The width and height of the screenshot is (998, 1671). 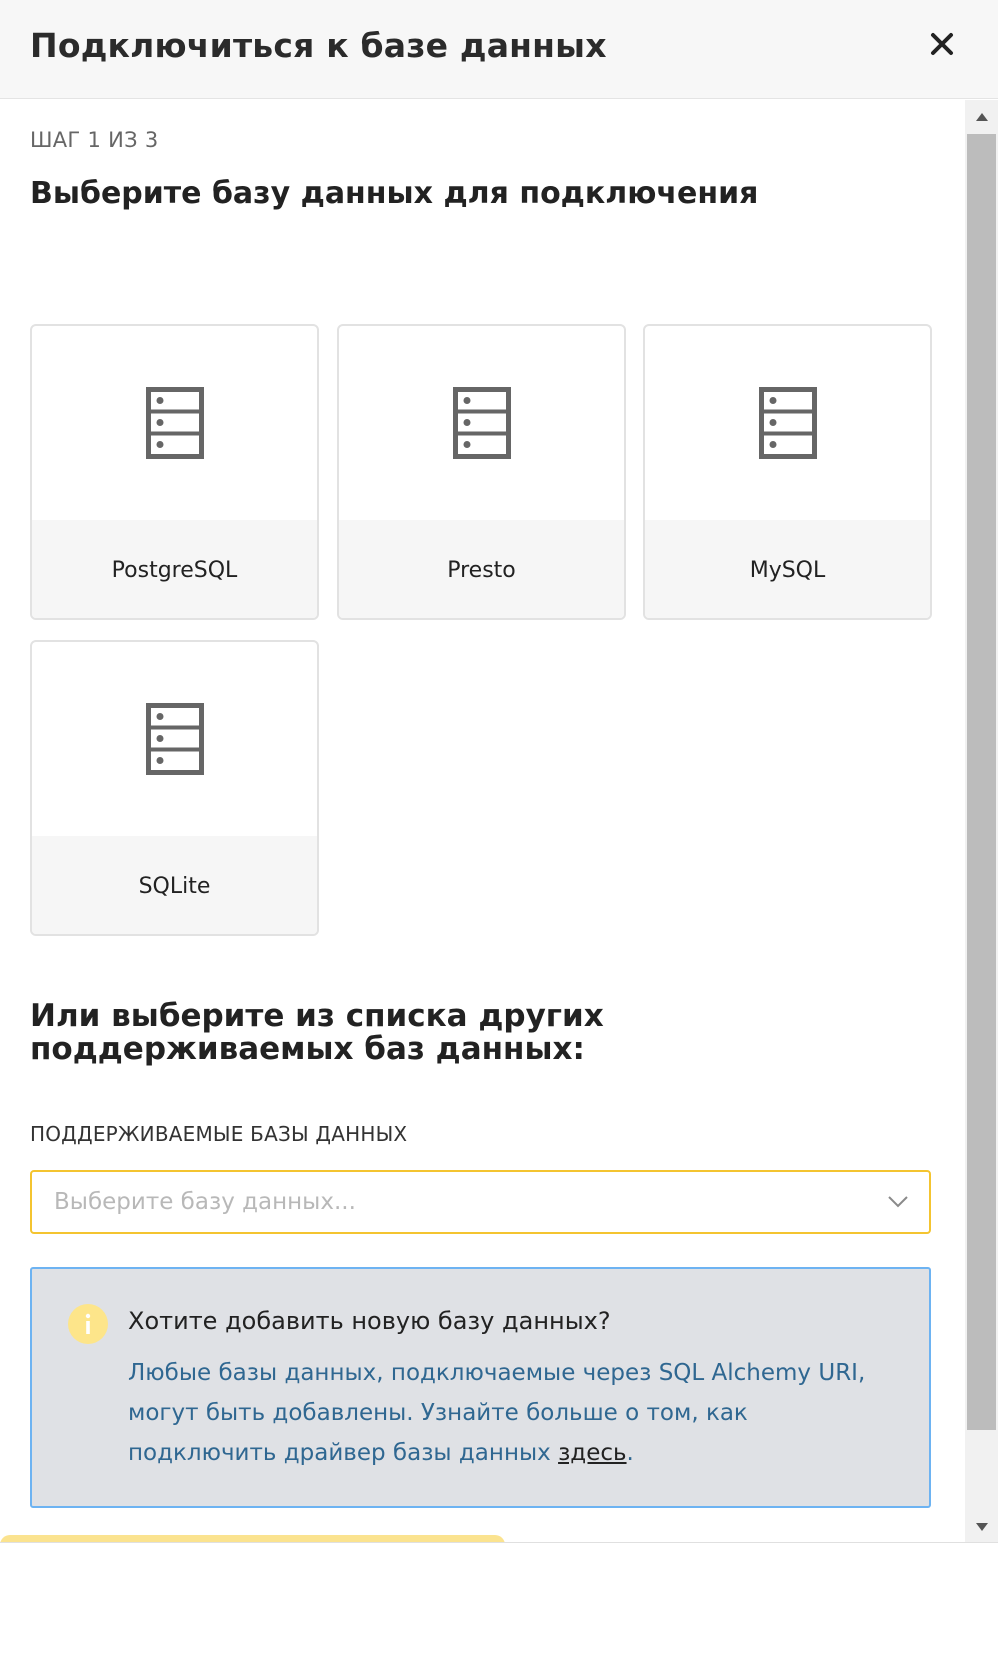 I want to click on modal-header: Подключиться к базе данных, so click(x=499, y=49).